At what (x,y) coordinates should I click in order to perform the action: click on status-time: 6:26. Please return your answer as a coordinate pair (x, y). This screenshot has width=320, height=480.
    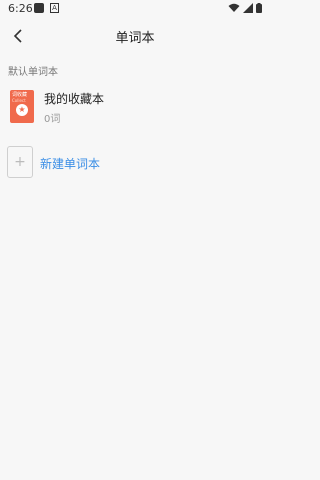
    Looking at the image, I should click on (20, 8).